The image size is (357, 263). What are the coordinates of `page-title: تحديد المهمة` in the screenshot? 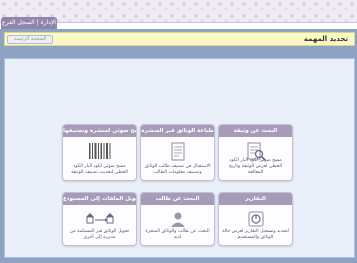 It's located at (325, 39).